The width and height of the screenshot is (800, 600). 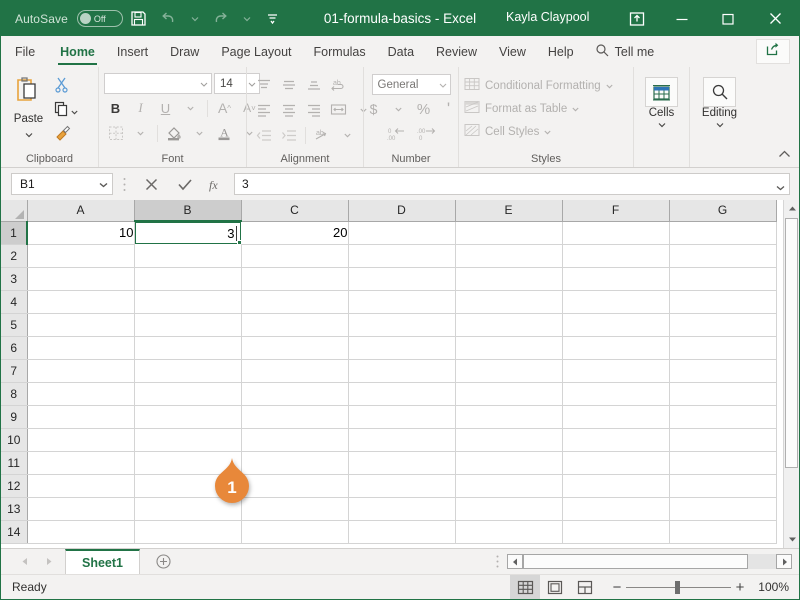 I want to click on align-bottom-icon, so click(x=313, y=85).